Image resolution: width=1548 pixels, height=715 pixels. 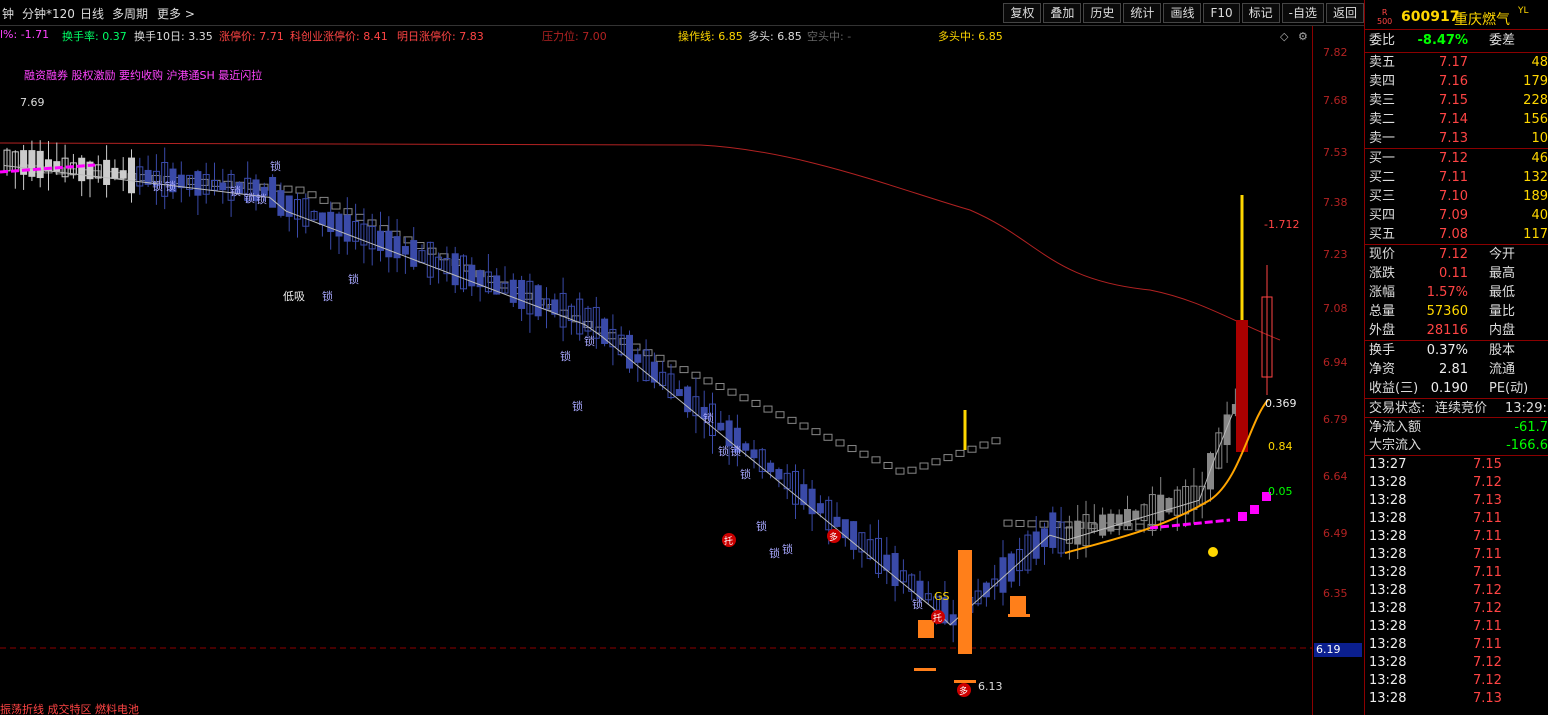 What do you see at coordinates (1302, 13) in the screenshot?
I see `remove-watchlist-button: -自选` at bounding box center [1302, 13].